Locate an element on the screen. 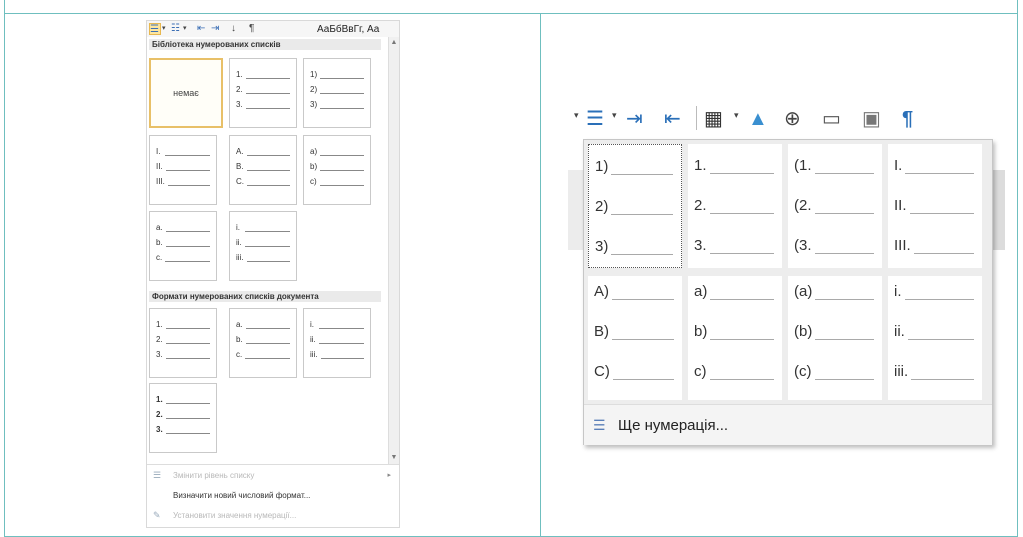  list-marker: c) is located at coordinates (313, 181).